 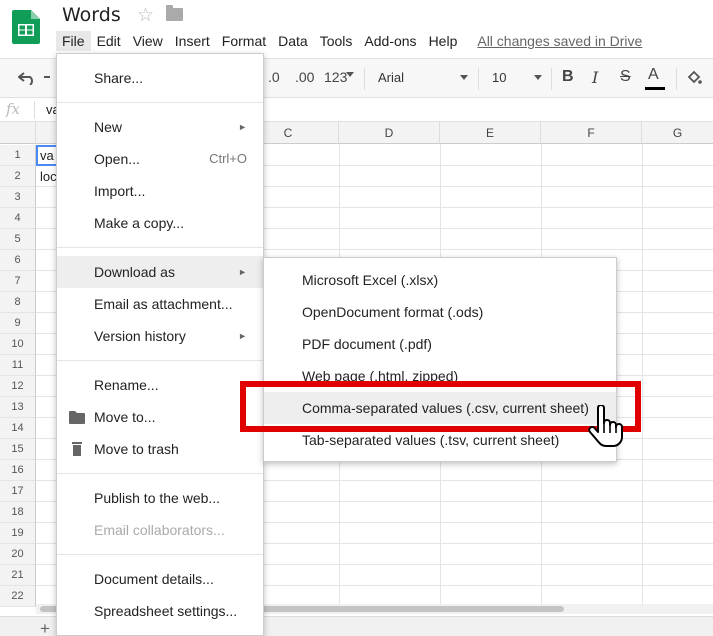 What do you see at coordinates (18, 386) in the screenshot?
I see `row-header: 12` at bounding box center [18, 386].